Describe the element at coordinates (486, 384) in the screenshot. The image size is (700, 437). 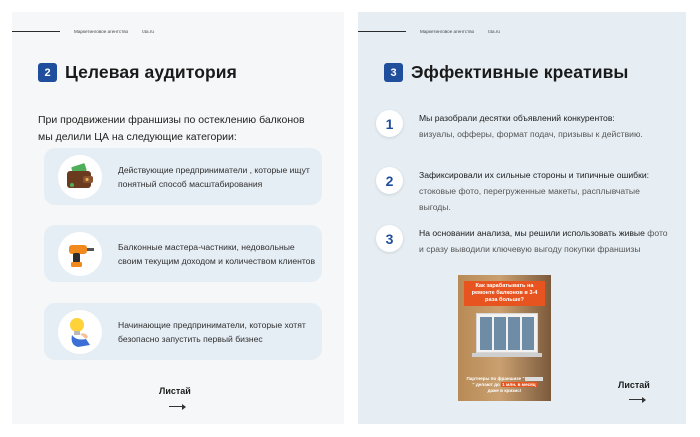
I see `ad-footer-mid: " делают до` at that location.